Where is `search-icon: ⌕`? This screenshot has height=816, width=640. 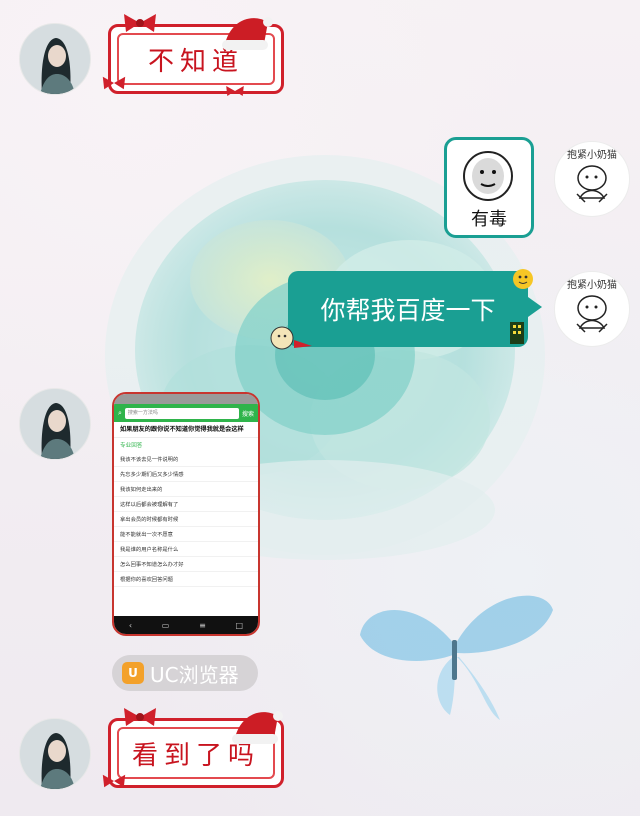
search-icon: ⌕ is located at coordinates (120, 412).